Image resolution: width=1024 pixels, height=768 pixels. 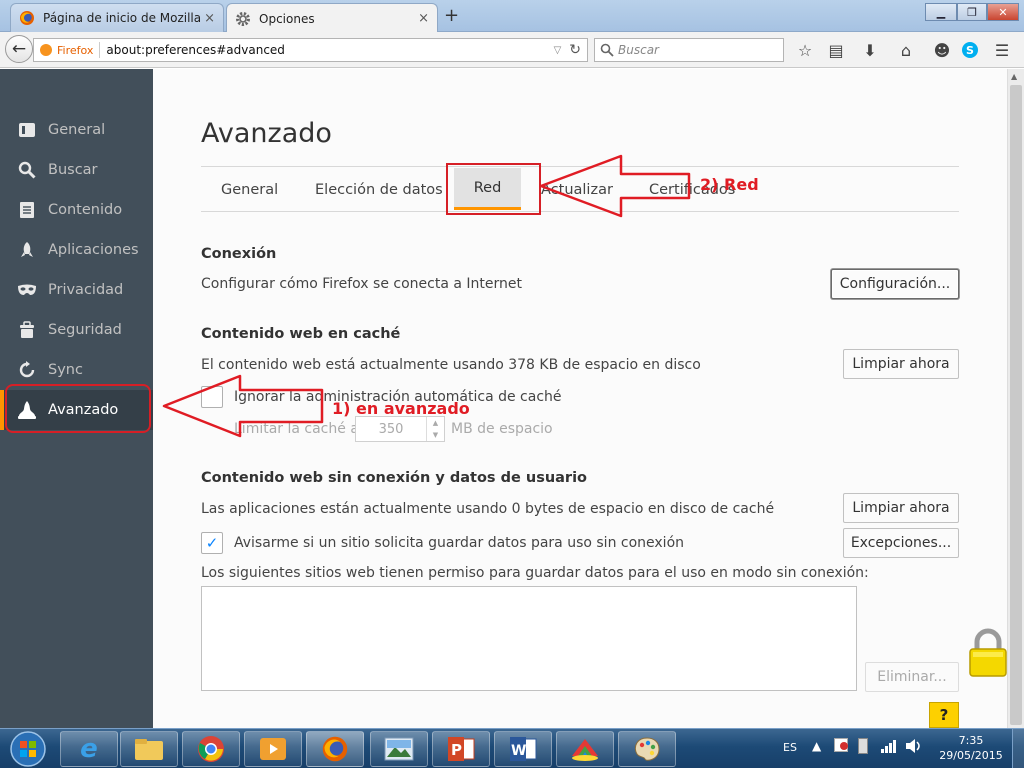 I want to click on cache-size-stepper: 350 ▲ ▼, so click(x=400, y=429).